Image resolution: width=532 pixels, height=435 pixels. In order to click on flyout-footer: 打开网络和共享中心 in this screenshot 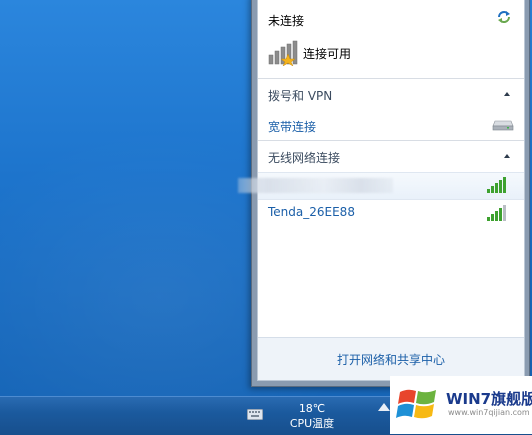, I will do `click(391, 358)`.